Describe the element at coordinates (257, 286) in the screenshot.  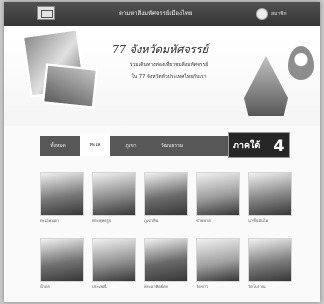
I see `photo-caption: วัดโบราณ` at that location.